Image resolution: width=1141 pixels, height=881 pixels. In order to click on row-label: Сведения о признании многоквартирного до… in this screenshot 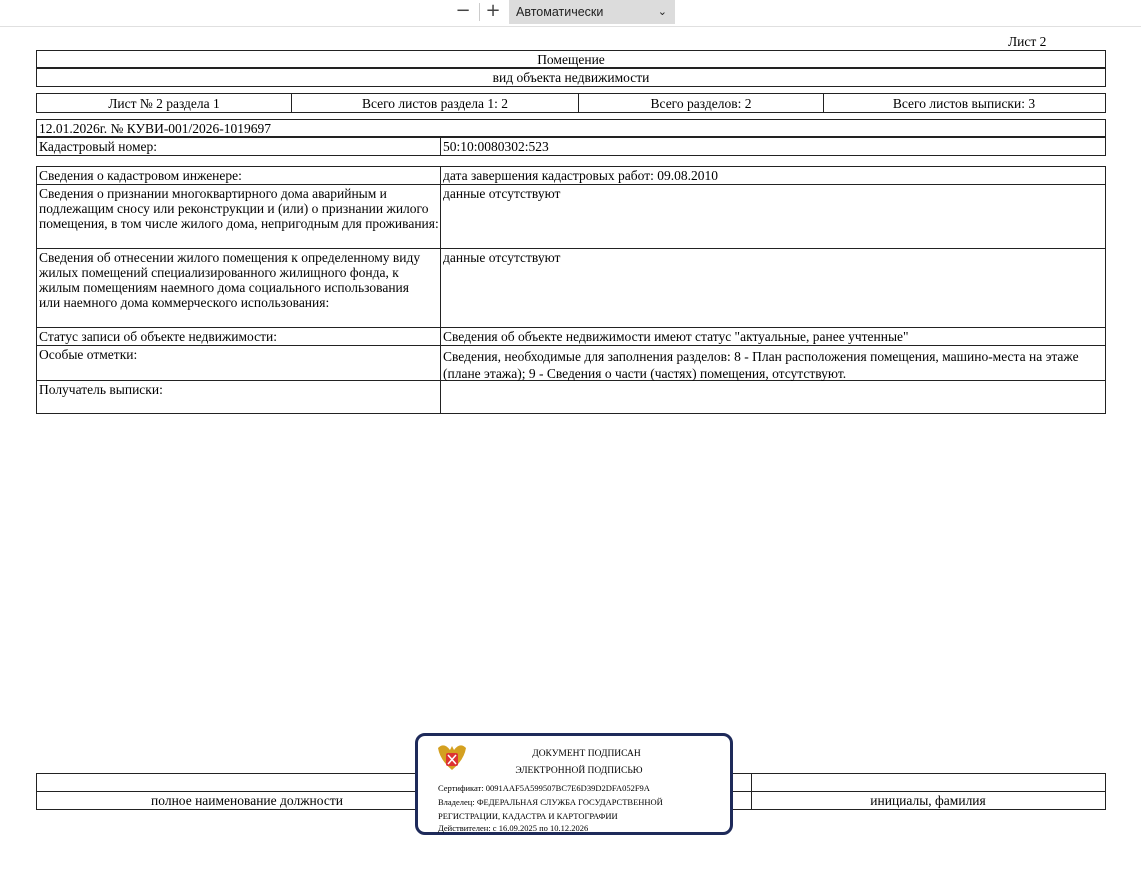, I will do `click(239, 208)`.